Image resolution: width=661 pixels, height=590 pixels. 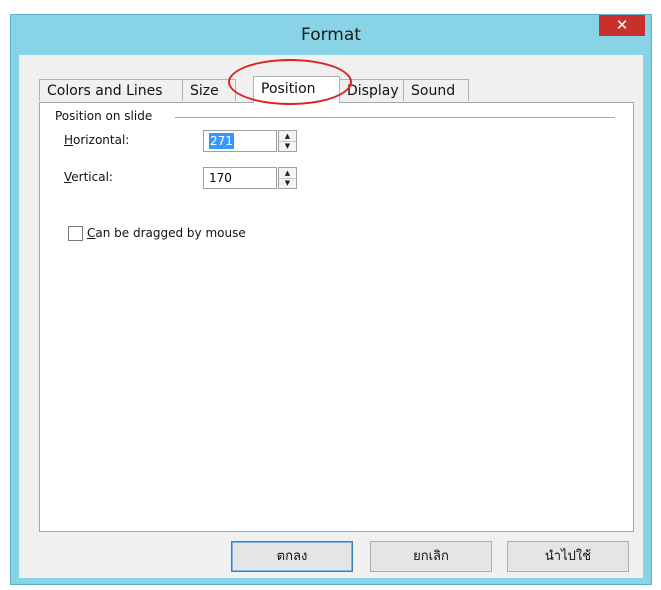 I want to click on drag-checkbox-label: Can be dragged by mouse, so click(x=166, y=233).